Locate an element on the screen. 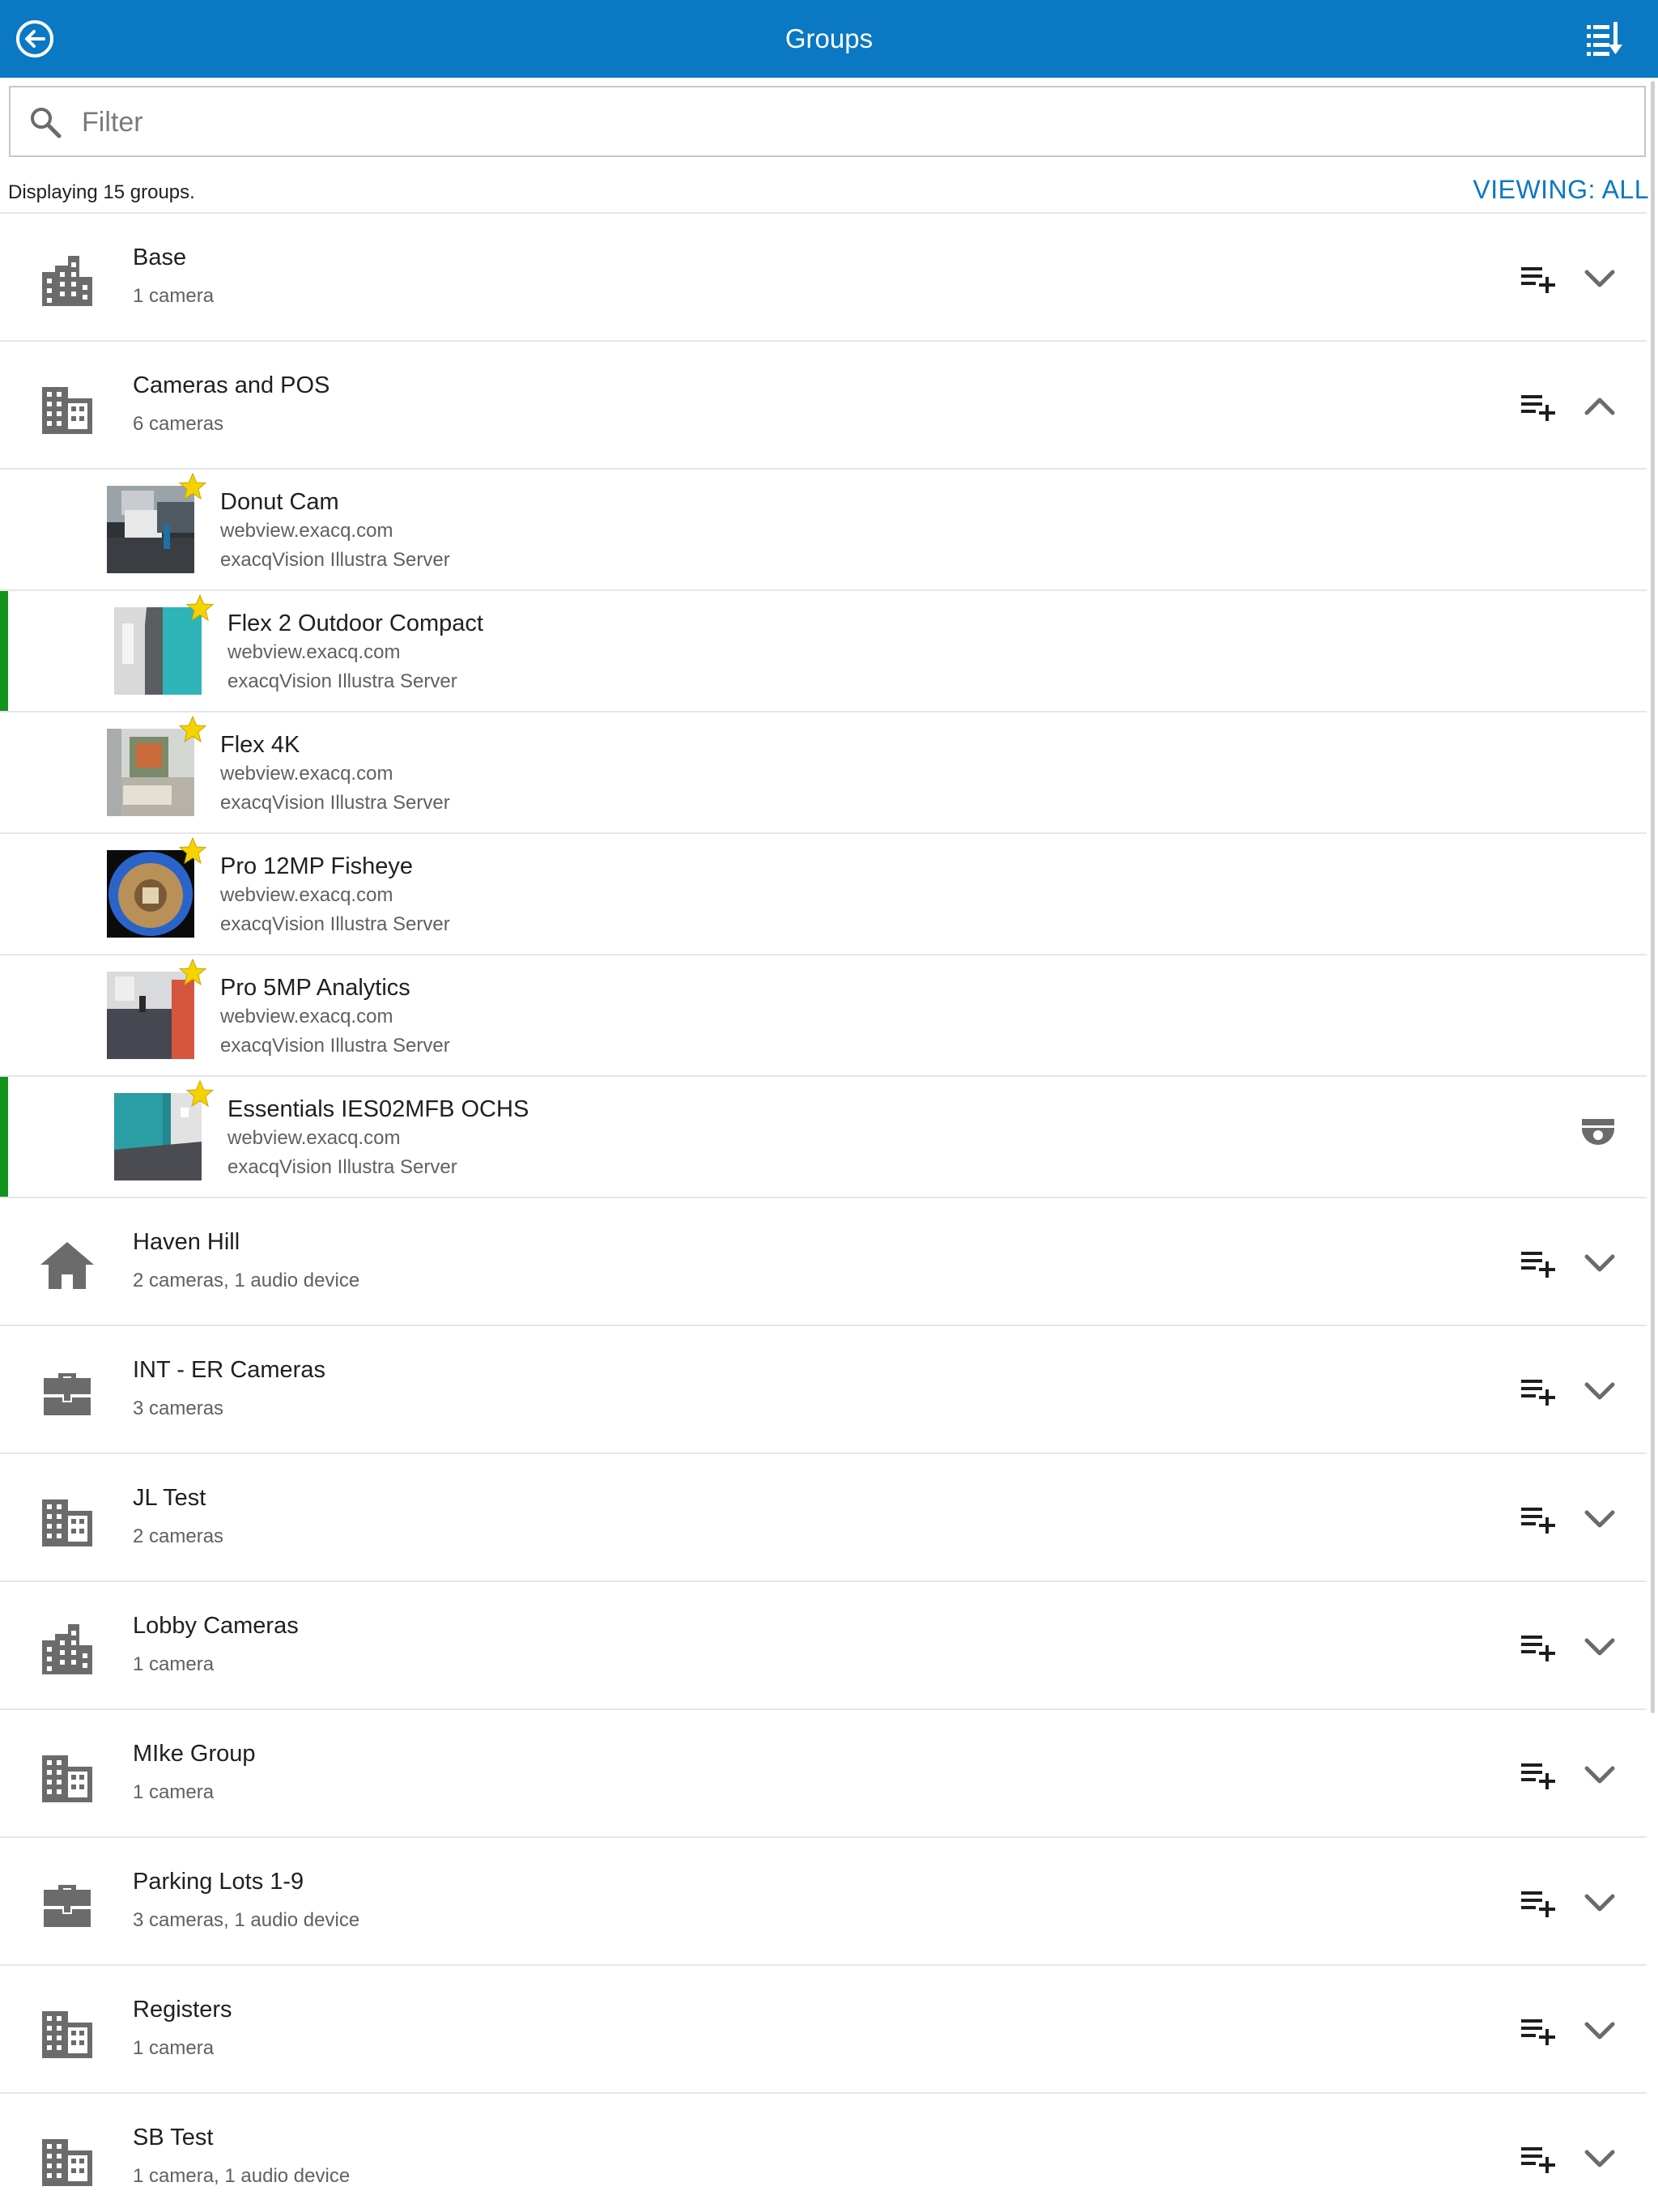 This screenshot has height=2212, width=1658. group-row: Registers 1 camera is located at coordinates (823, 2028).